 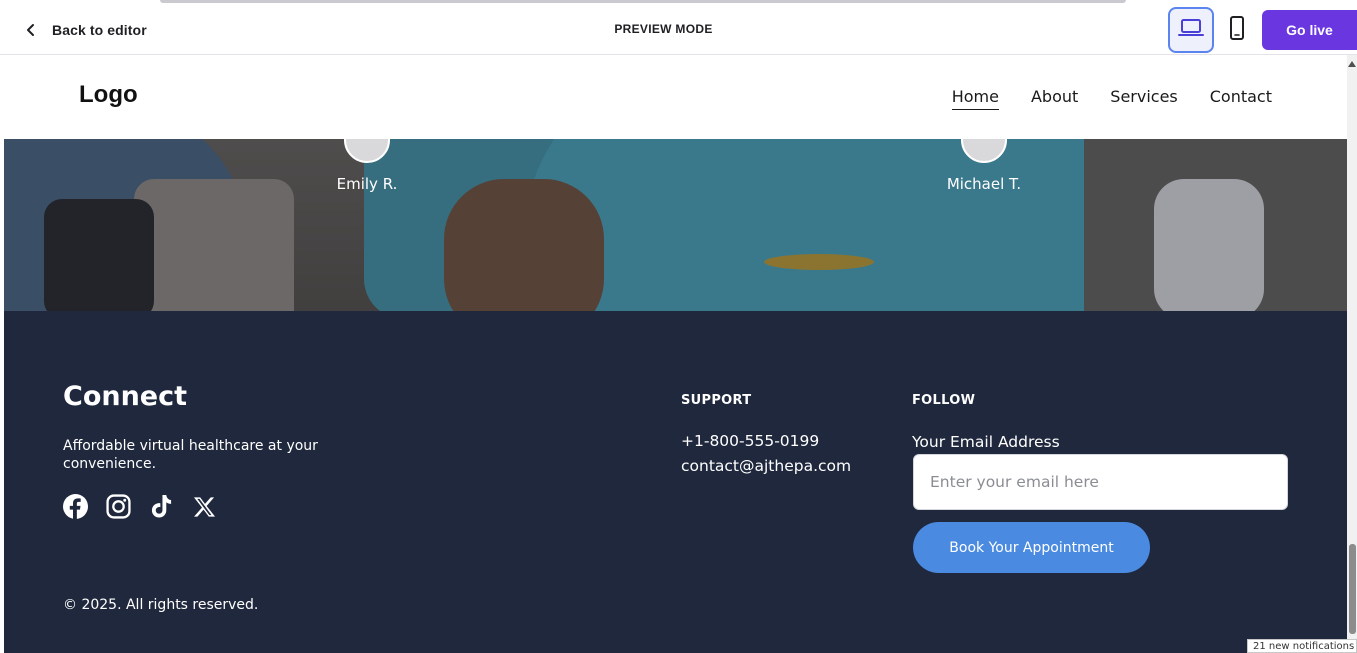 I want to click on reviewer-name: Emily R., so click(x=367, y=184).